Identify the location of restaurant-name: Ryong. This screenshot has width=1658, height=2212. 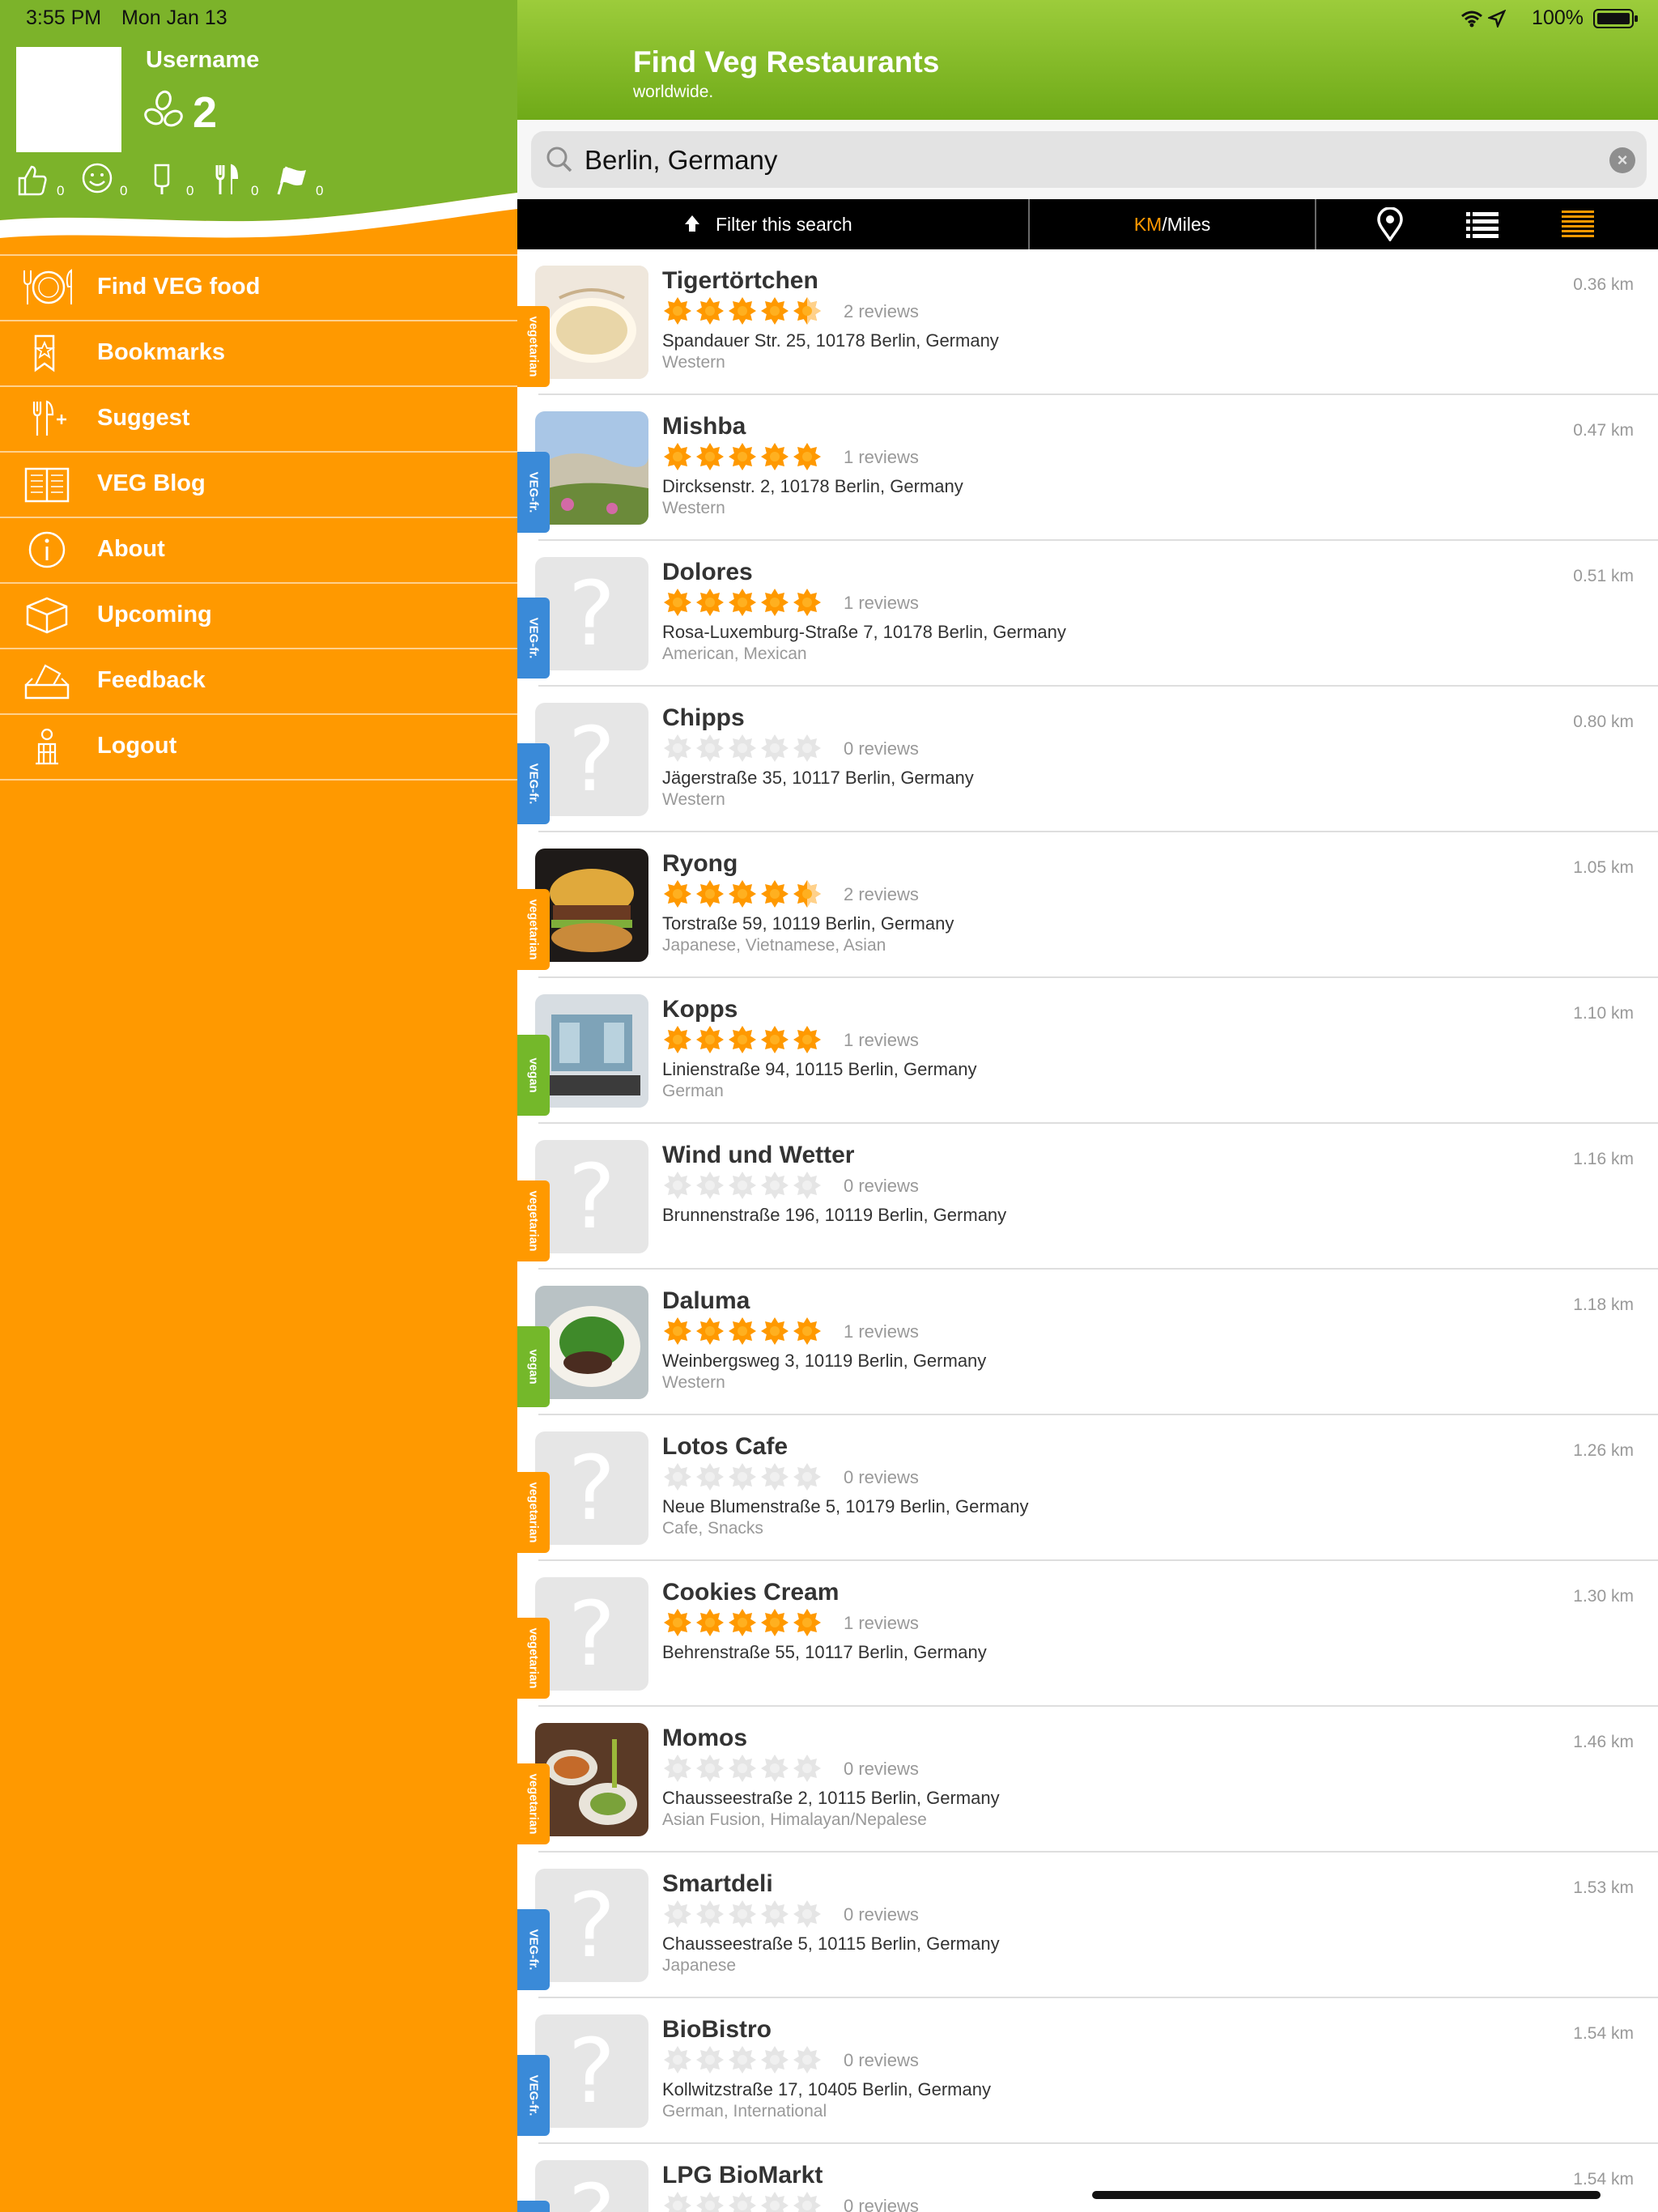
(700, 864).